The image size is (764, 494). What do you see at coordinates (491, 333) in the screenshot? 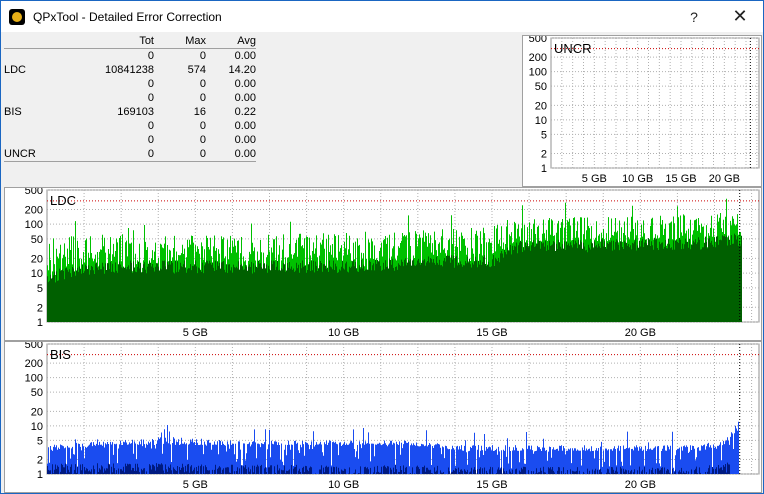
I see `ldc-x-tick-label: 15 GB` at bounding box center [491, 333].